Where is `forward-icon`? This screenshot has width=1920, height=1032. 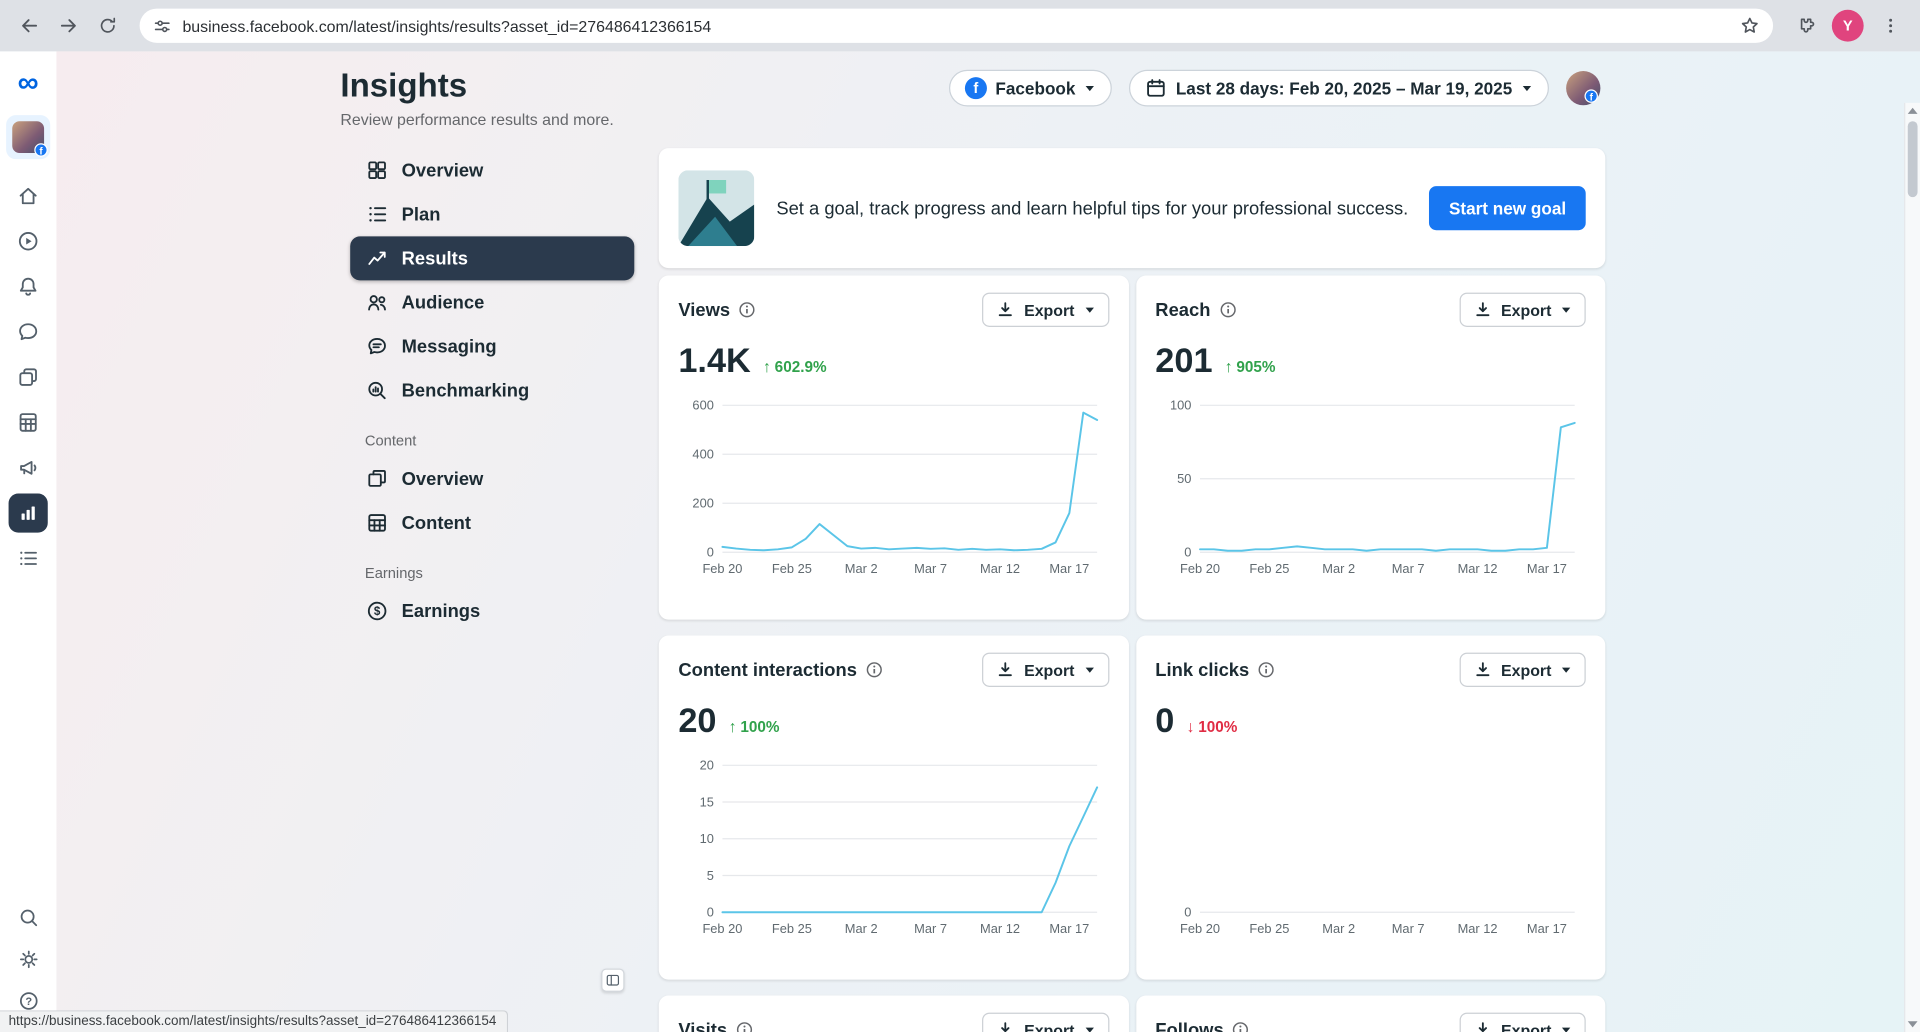 forward-icon is located at coordinates (68, 26).